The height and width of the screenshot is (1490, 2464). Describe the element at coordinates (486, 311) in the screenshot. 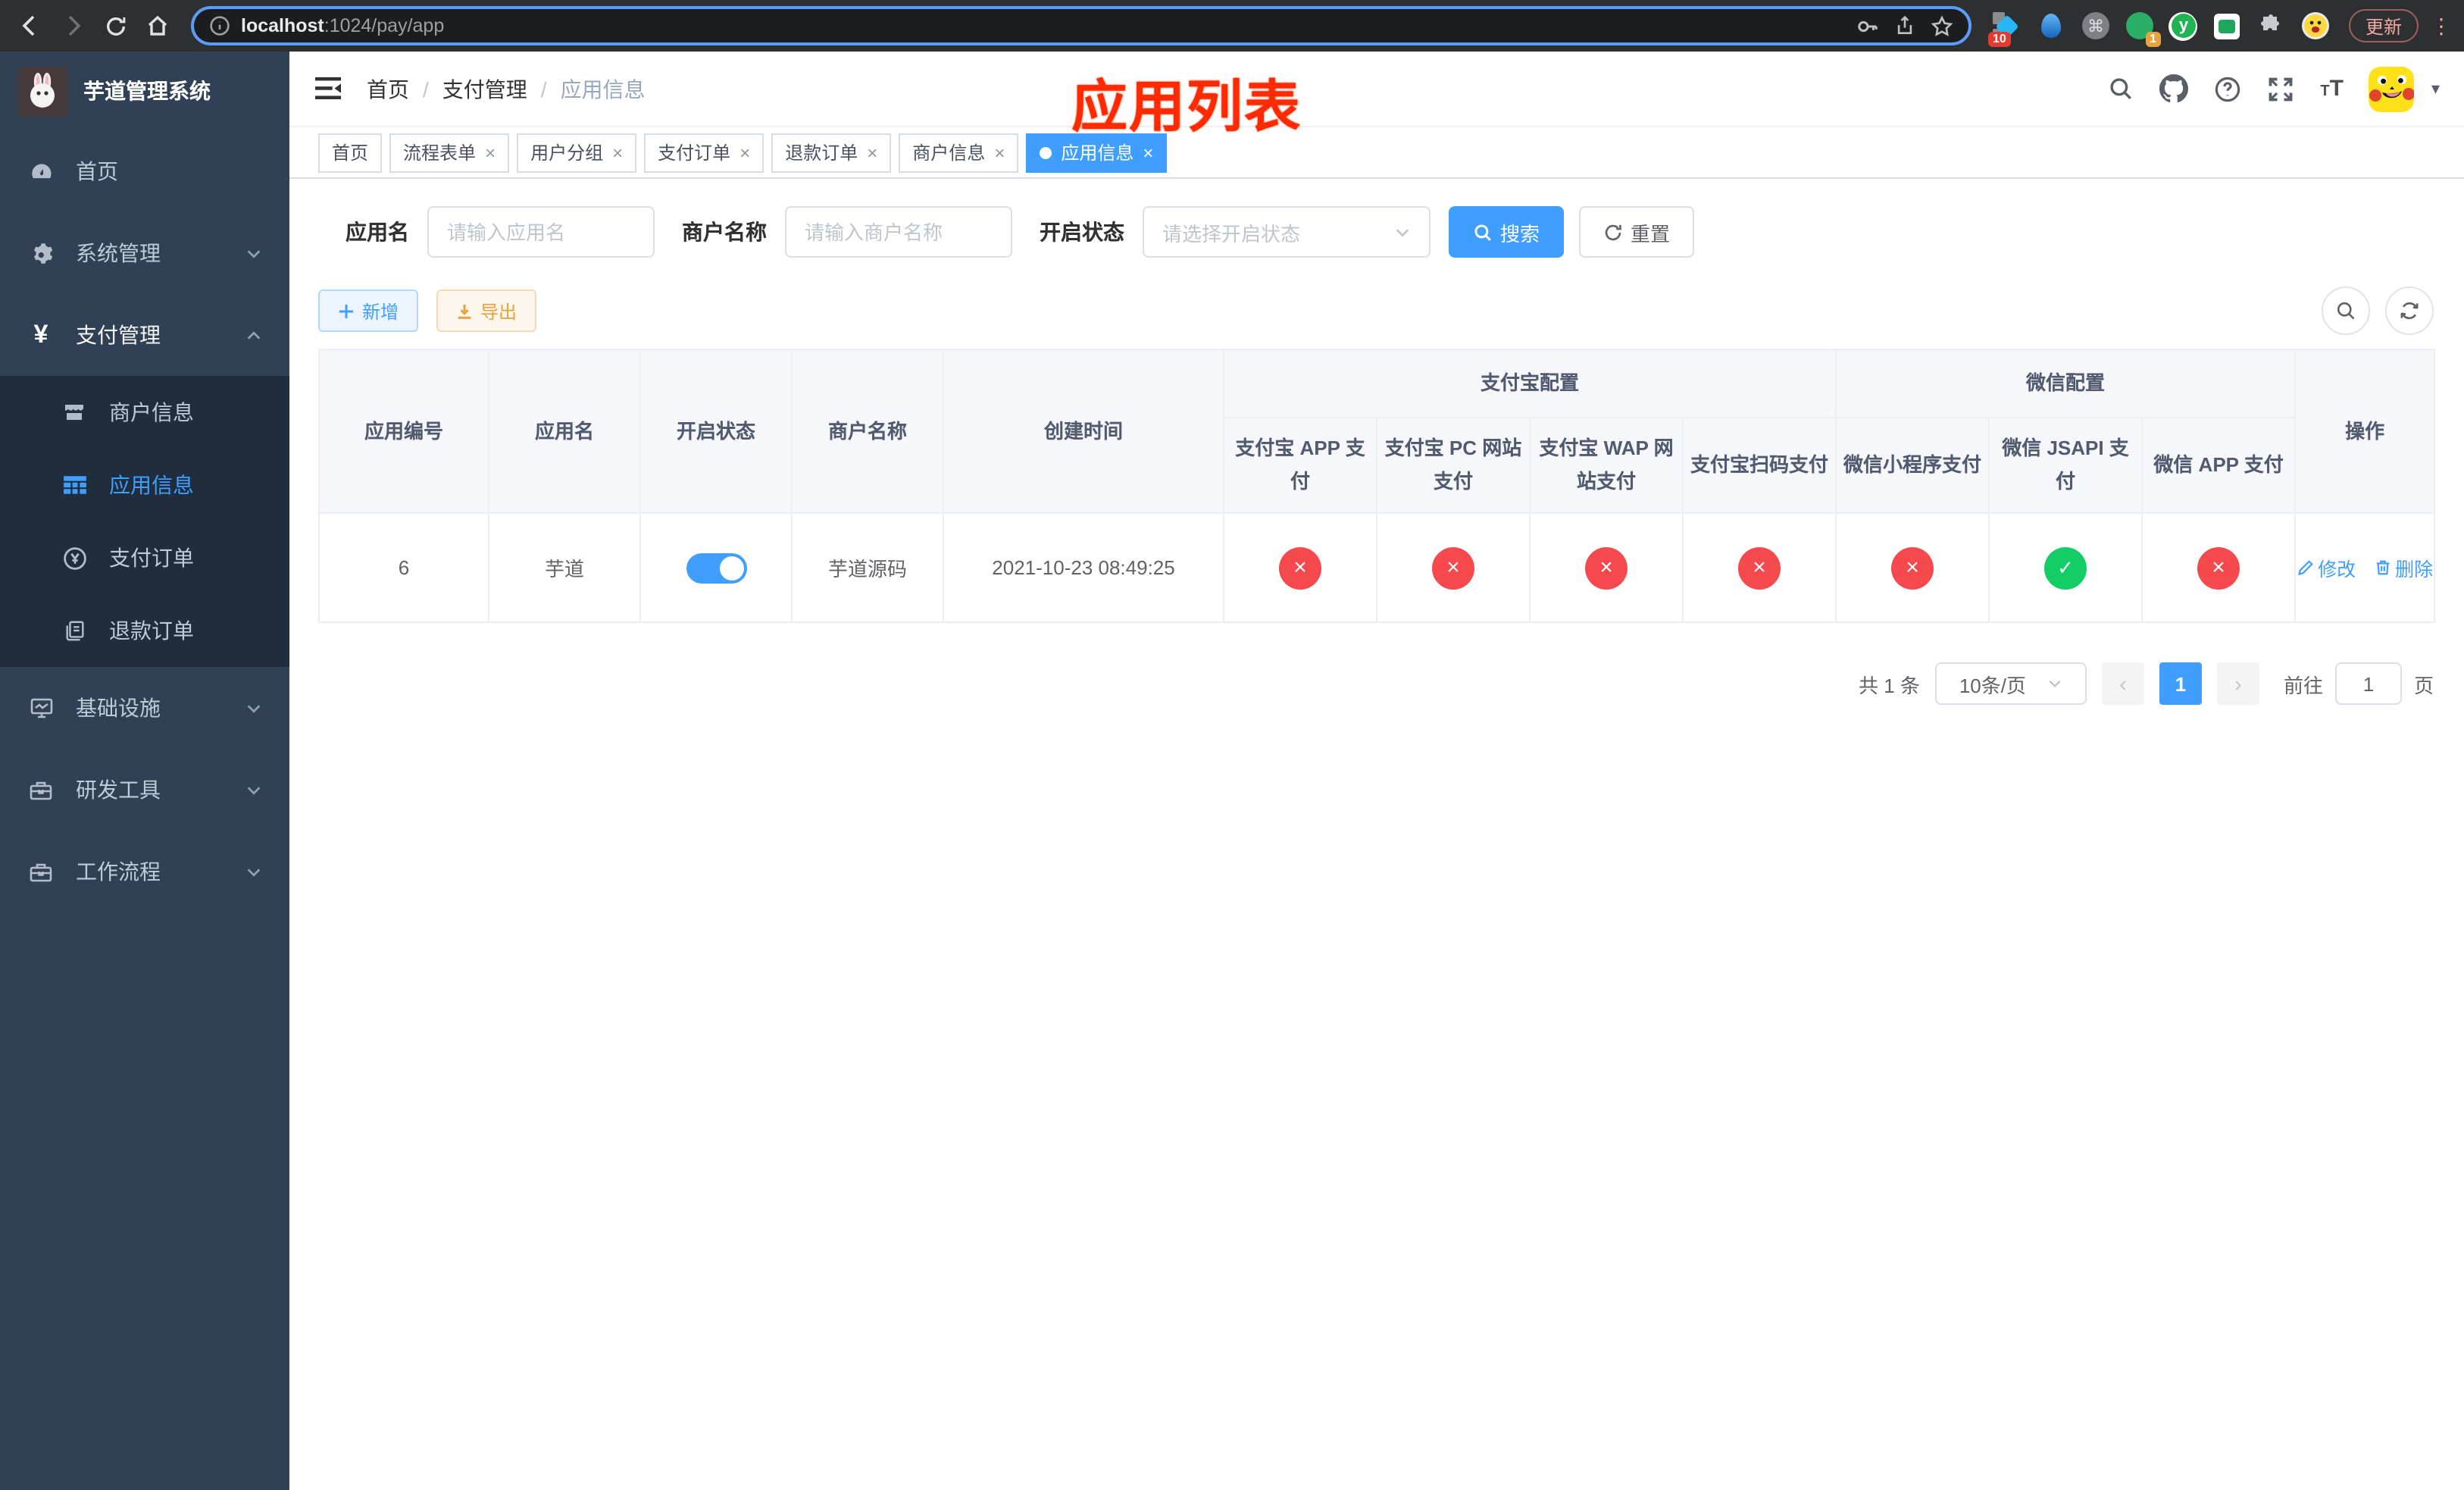

I see `export-button: 导出` at that location.